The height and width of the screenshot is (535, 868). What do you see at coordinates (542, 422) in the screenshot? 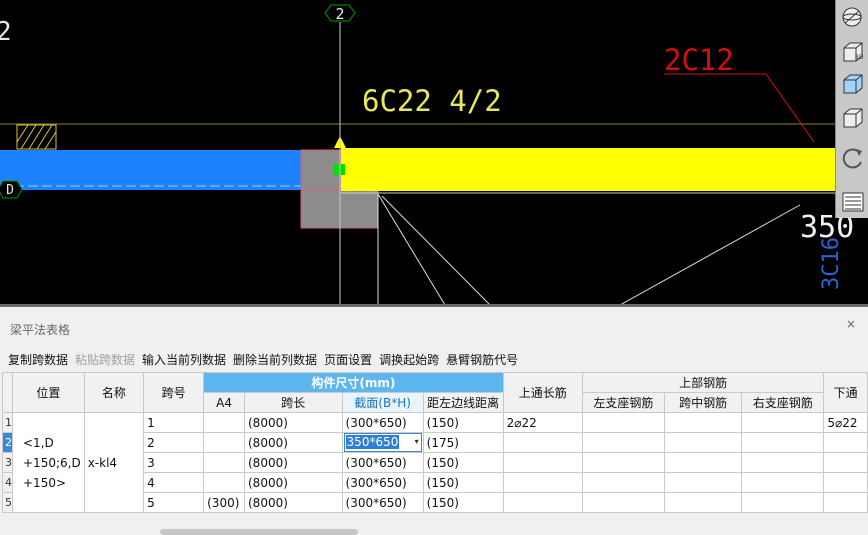
I see `cell-top-long: 2⌀22` at bounding box center [542, 422].